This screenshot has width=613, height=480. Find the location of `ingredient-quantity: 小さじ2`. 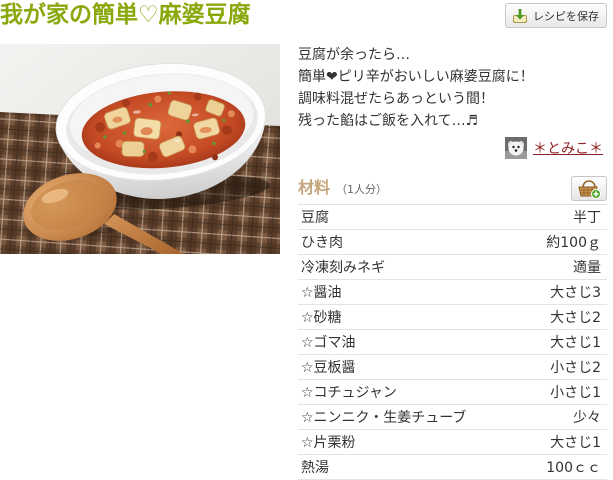

ingredient-quantity: 小さじ2 is located at coordinates (575, 368).